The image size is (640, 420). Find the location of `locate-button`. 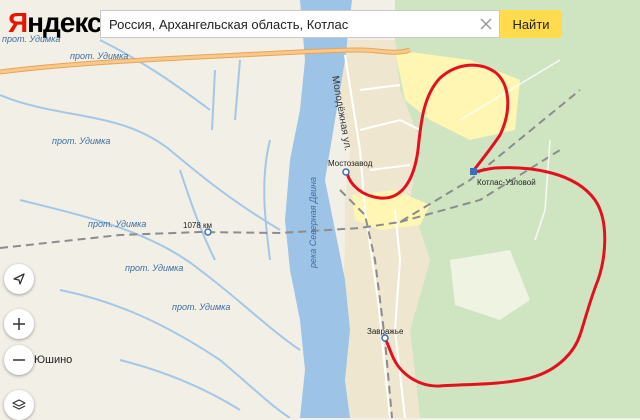

locate-button is located at coordinates (19, 279).